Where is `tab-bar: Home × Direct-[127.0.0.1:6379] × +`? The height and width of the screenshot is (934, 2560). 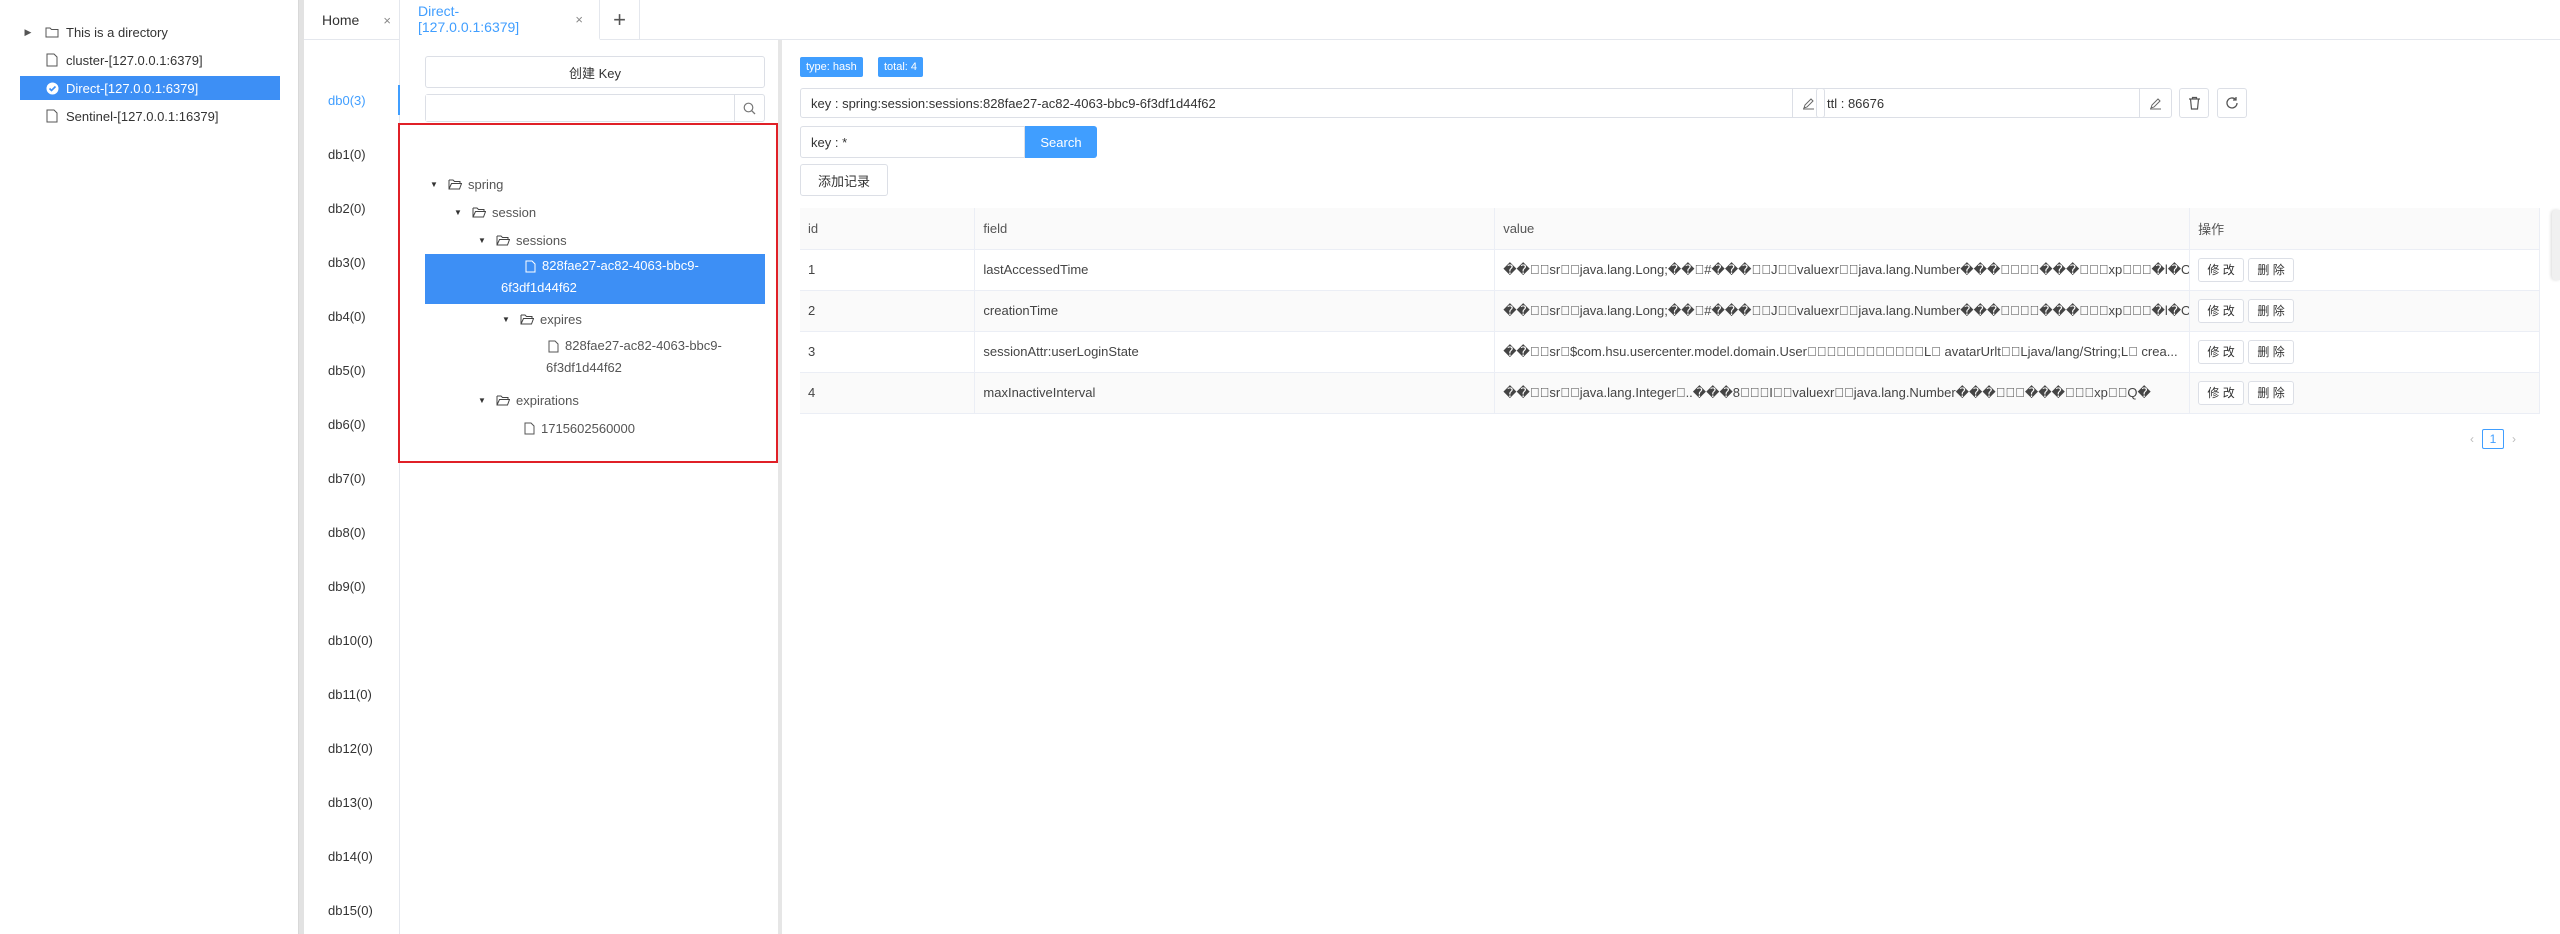
tab-bar: Home × Direct-[127.0.0.1:6379] × + is located at coordinates (1432, 20).